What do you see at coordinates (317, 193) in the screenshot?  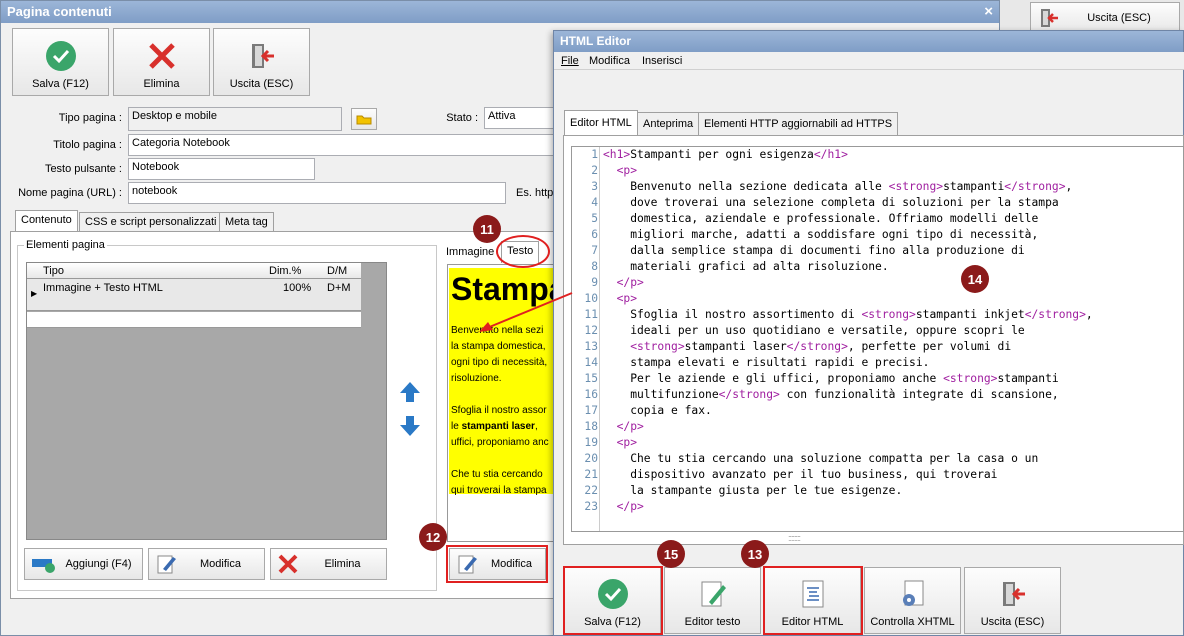 I see `nome-pagina-field: notebook` at bounding box center [317, 193].